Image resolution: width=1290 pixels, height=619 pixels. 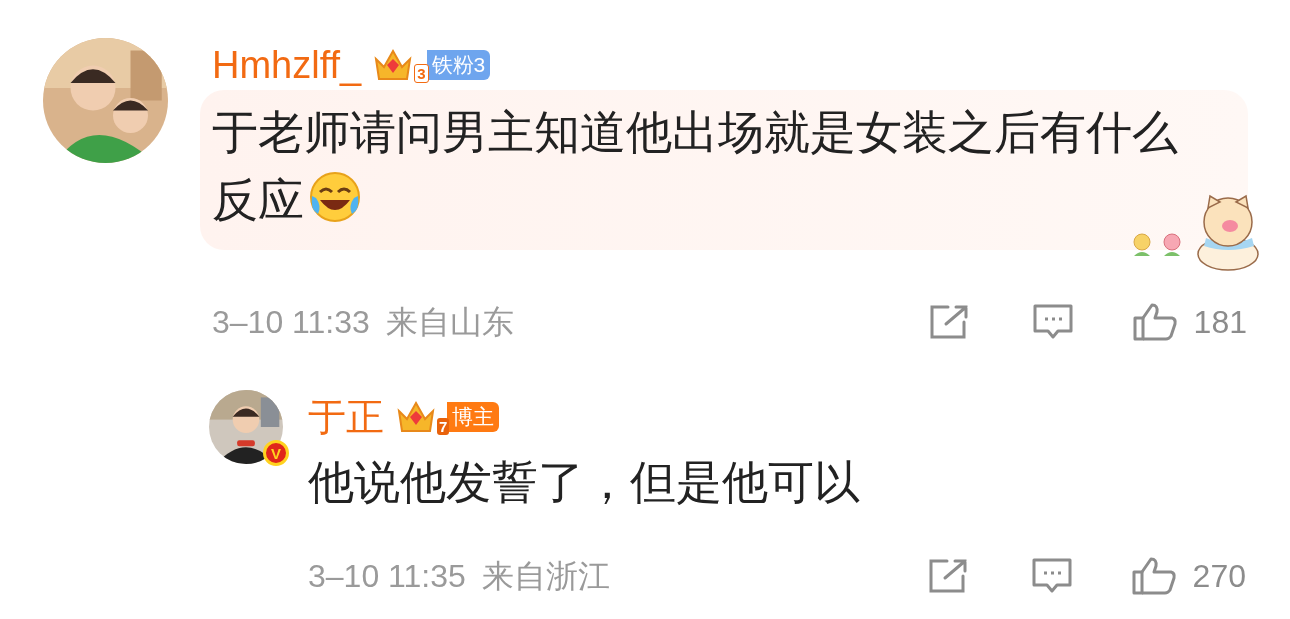 What do you see at coordinates (695, 166) in the screenshot?
I see `comment-text: 于老师请问男主知道他出场就是女装之后有什么反应` at bounding box center [695, 166].